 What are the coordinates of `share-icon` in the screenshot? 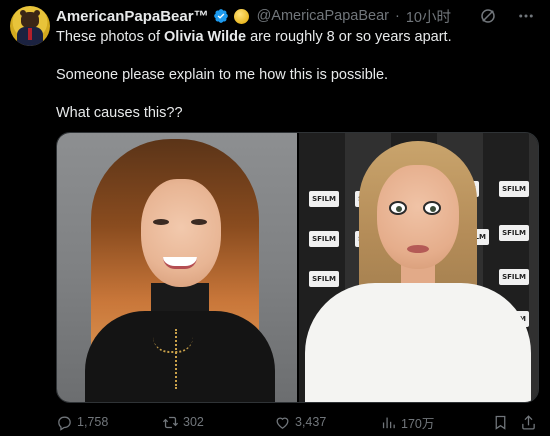 It's located at (528, 422).